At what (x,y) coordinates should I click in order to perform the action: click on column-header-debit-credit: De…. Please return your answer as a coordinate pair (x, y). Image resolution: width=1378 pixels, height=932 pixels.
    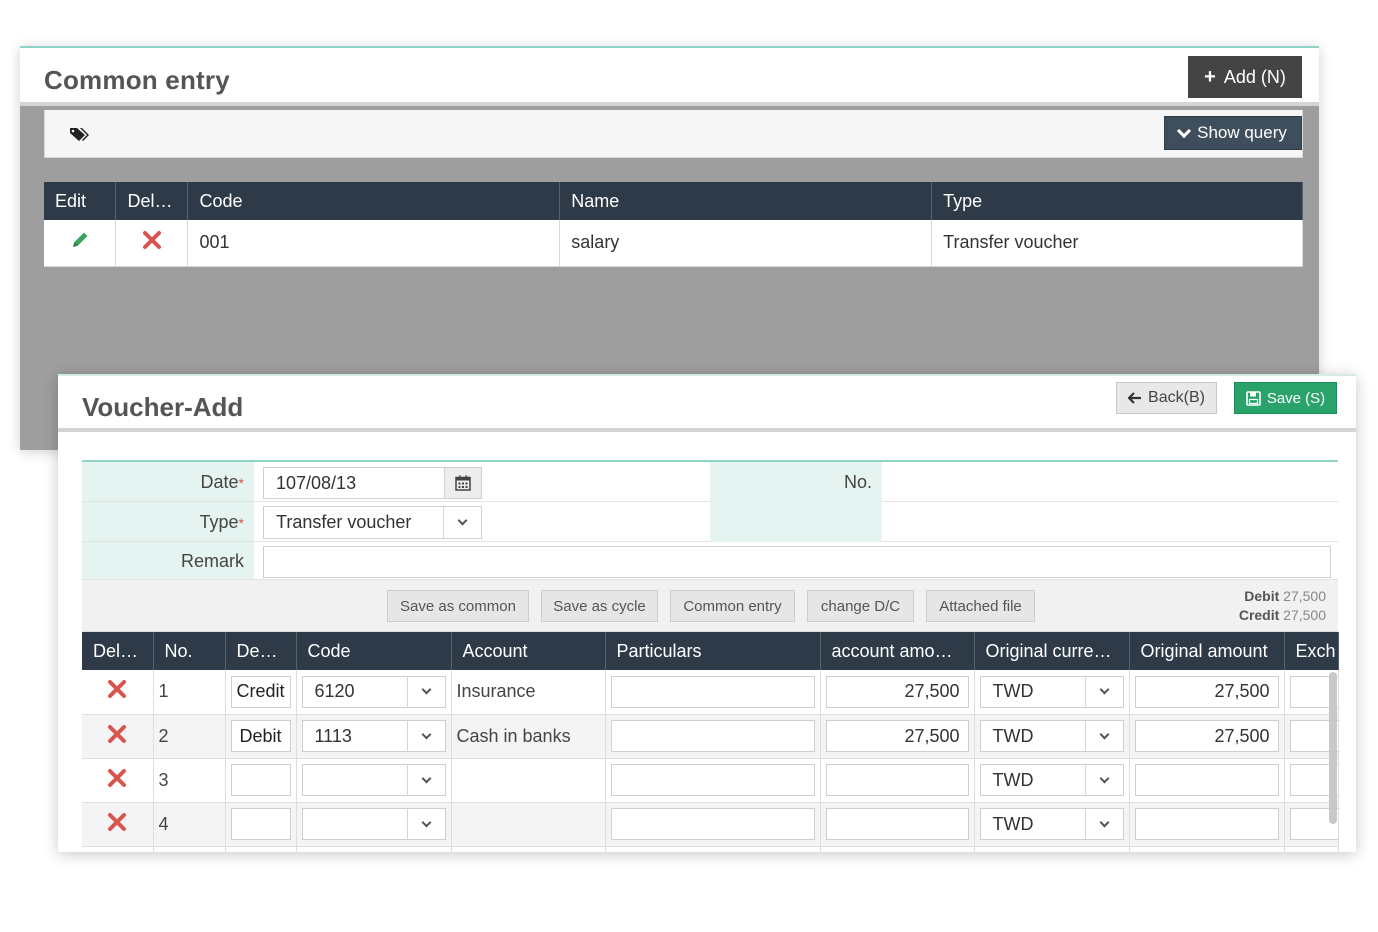
    Looking at the image, I should click on (261, 651).